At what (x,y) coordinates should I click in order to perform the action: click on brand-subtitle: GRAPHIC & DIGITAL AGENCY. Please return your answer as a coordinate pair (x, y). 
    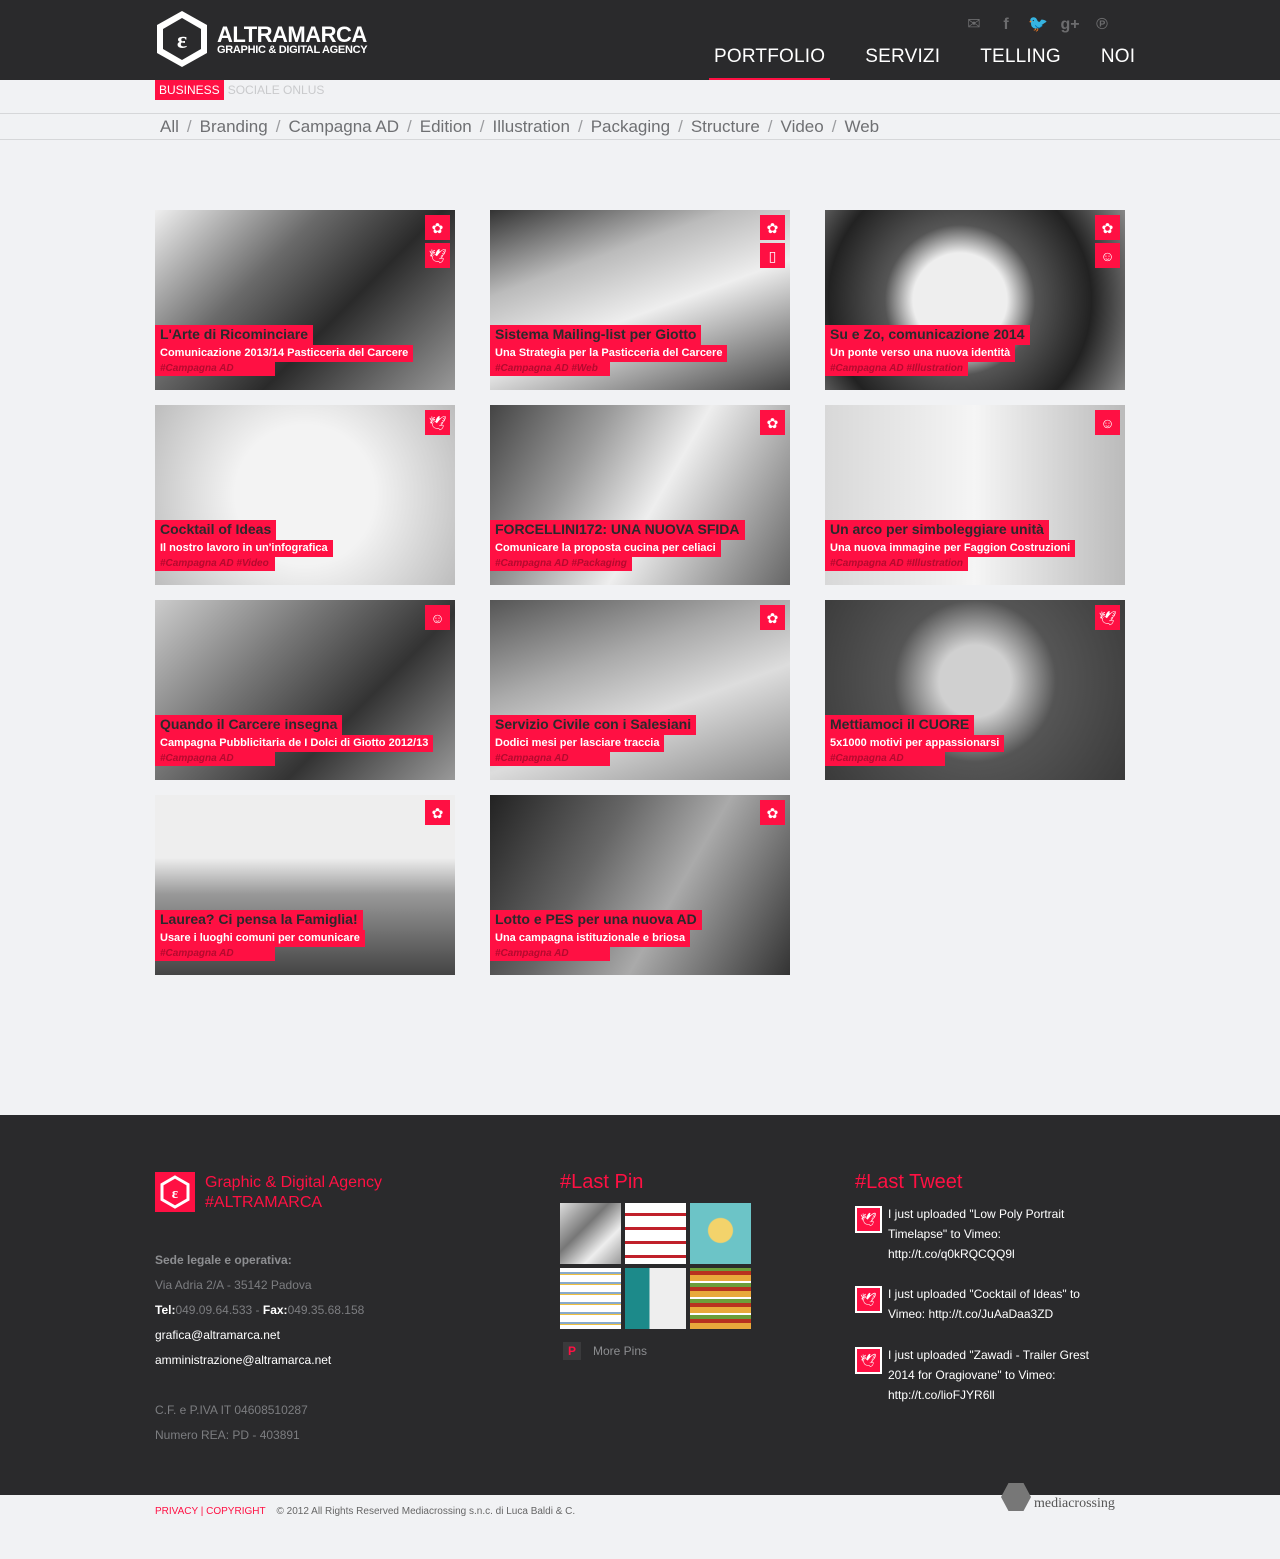
    Looking at the image, I should click on (292, 50).